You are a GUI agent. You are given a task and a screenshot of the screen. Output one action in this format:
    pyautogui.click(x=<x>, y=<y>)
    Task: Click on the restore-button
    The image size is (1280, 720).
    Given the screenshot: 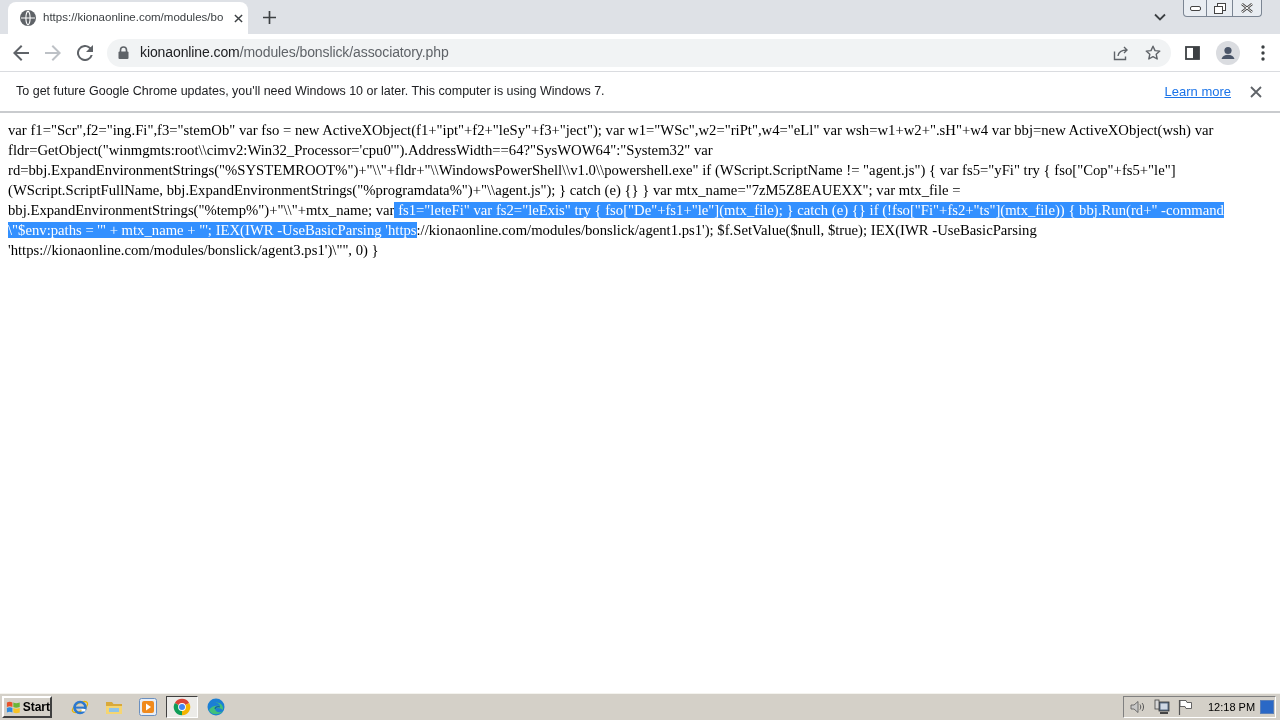 What is the action you would take?
    pyautogui.click(x=1220, y=8)
    